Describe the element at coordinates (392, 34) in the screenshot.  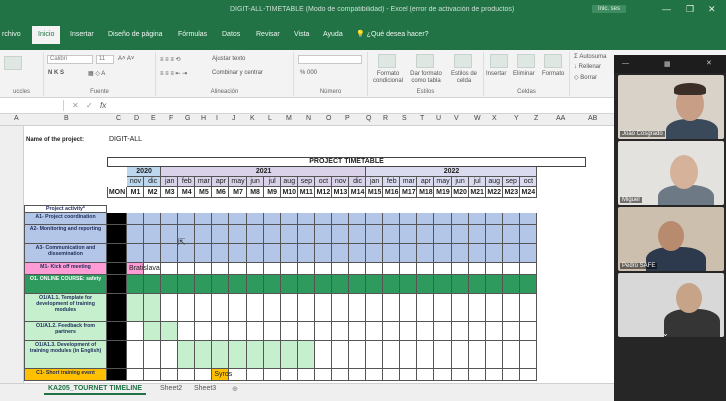
I see `tell-me-search: 💡 ¿Qué desea hacer?` at that location.